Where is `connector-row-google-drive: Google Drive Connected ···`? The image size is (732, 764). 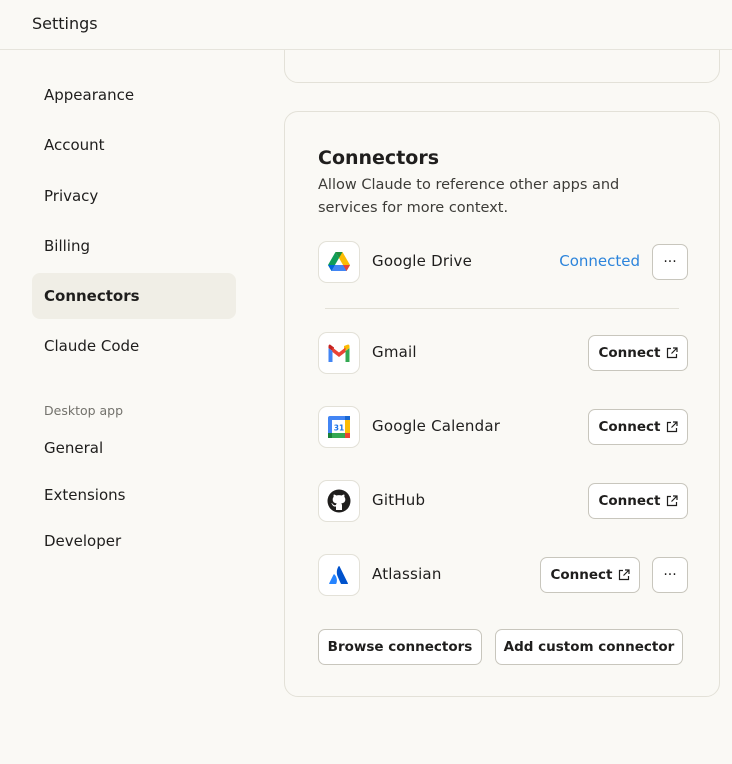
connector-row-google-drive: Google Drive Connected ··· is located at coordinates (503, 262).